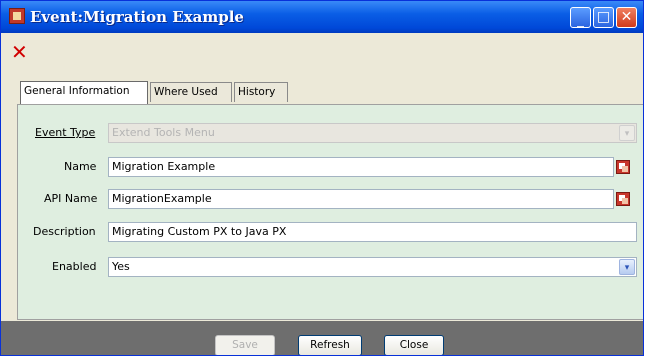  What do you see at coordinates (64, 231) in the screenshot?
I see `description-label: Description` at bounding box center [64, 231].